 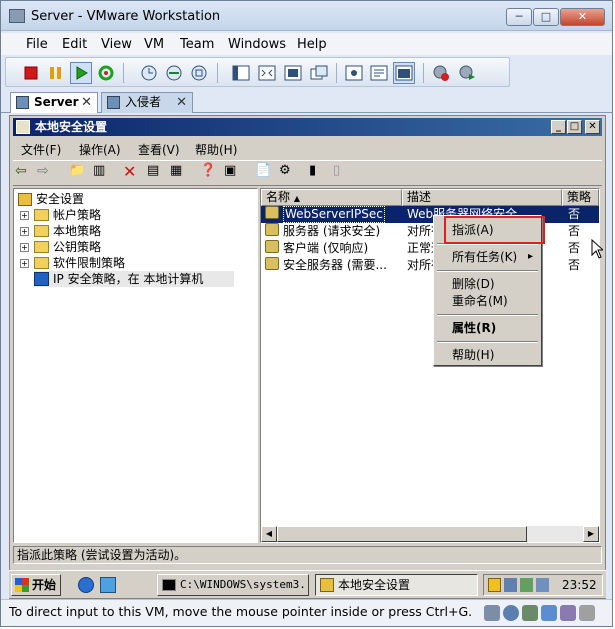 What do you see at coordinates (487, 257) in the screenshot?
I see `menu-item-all-tasks: 所有任务(K) ▸` at bounding box center [487, 257].